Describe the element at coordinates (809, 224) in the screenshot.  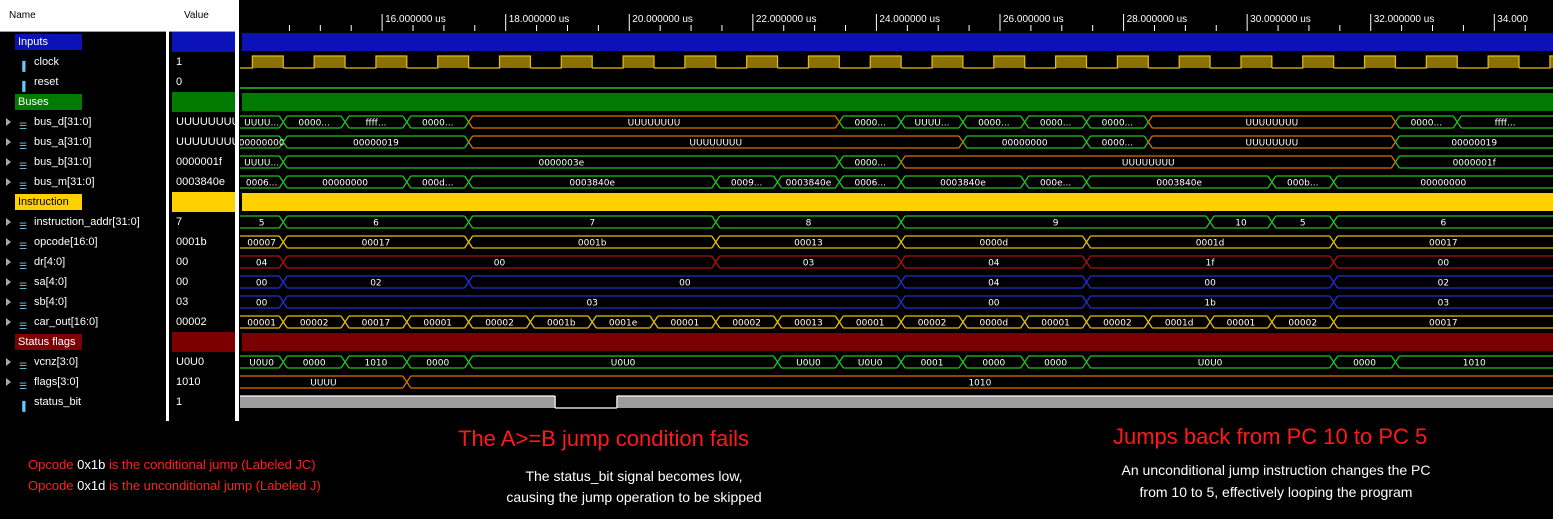
I see `bus-value-label: 8` at that location.